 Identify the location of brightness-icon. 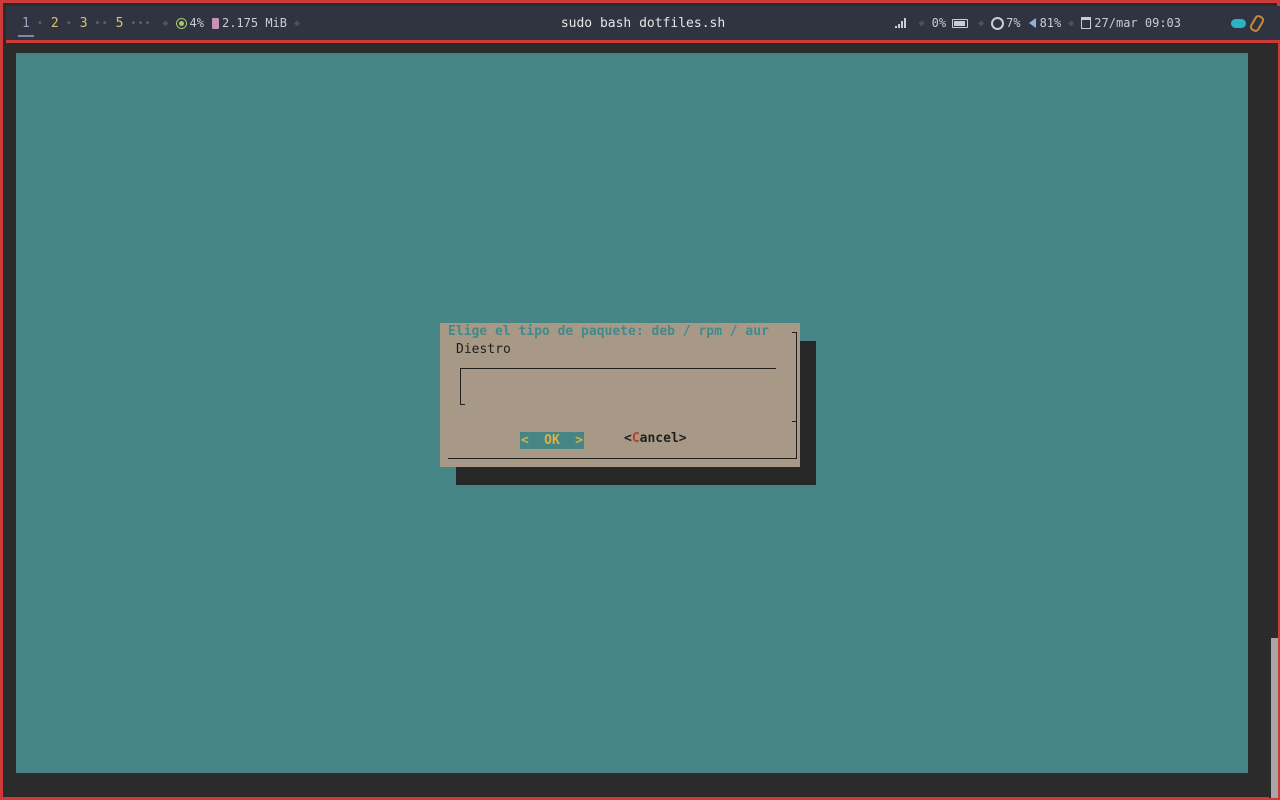
(998, 23).